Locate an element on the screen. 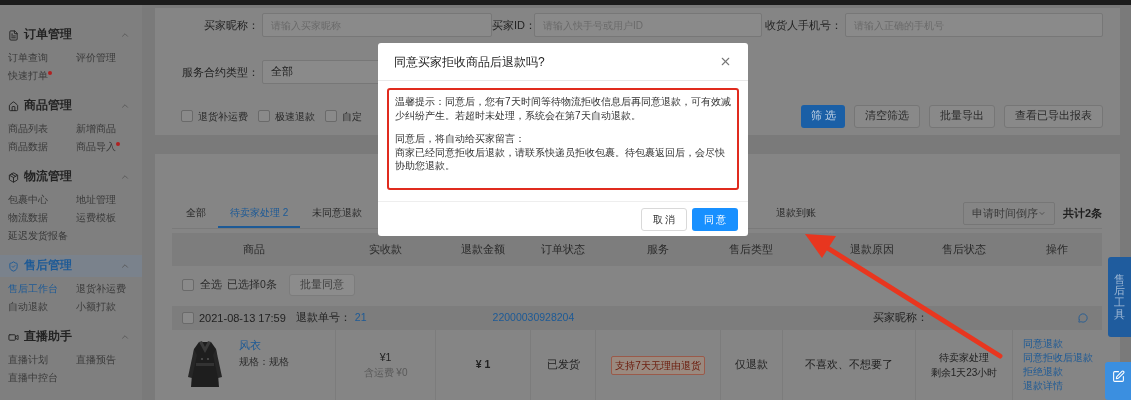 The height and width of the screenshot is (400, 1131). tab: 未同意退款 is located at coordinates (337, 213).